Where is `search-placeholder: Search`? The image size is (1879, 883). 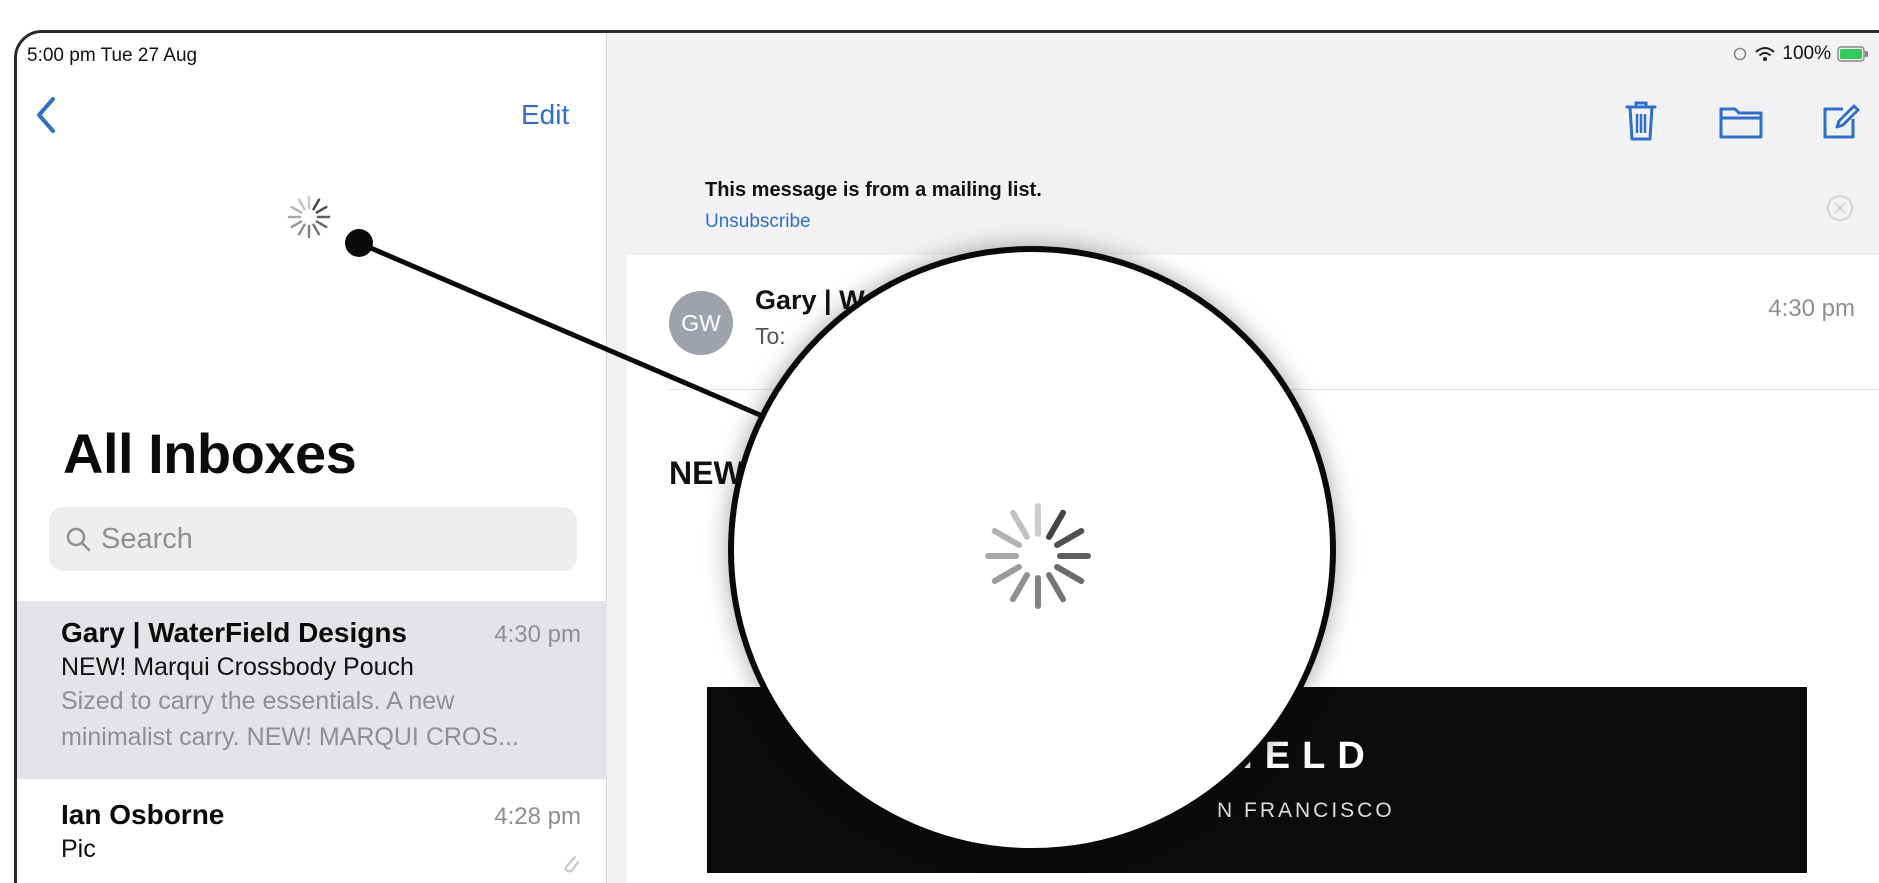 search-placeholder: Search is located at coordinates (147, 538).